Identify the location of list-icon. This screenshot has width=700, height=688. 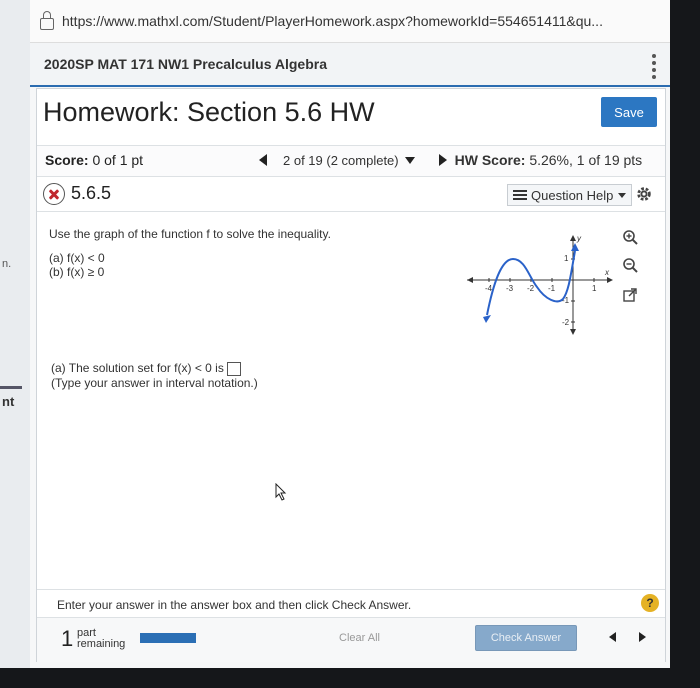
(520, 195).